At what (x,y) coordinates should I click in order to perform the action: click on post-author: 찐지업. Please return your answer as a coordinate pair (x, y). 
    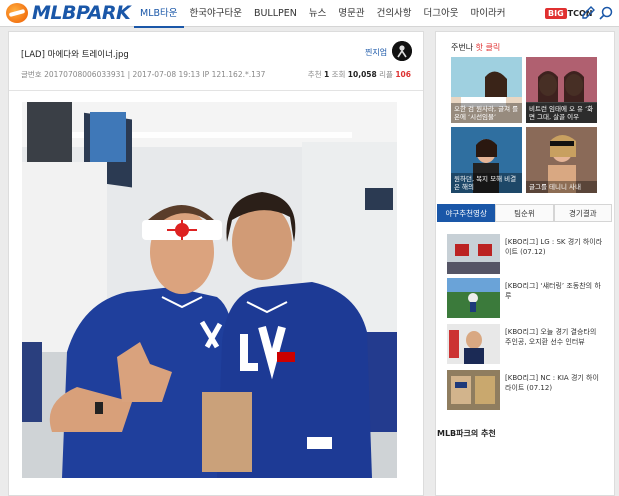
    Looking at the image, I should click on (376, 52).